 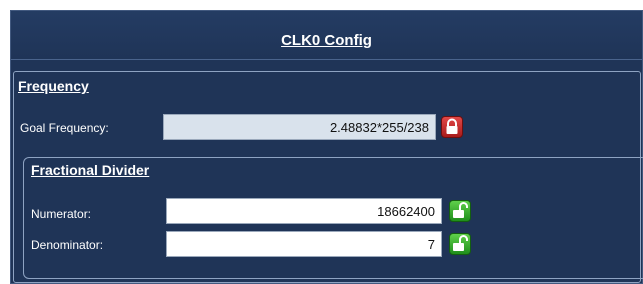 What do you see at coordinates (61, 214) in the screenshot?
I see `numerator-label: Numerator:` at bounding box center [61, 214].